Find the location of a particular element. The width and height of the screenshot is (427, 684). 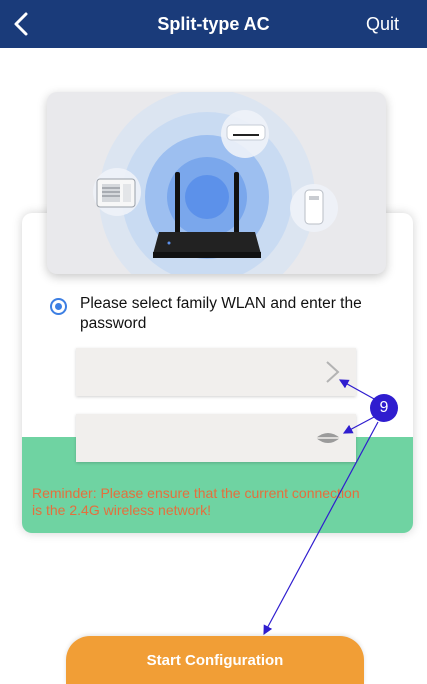

window-ac-icon is located at coordinates (117, 192).